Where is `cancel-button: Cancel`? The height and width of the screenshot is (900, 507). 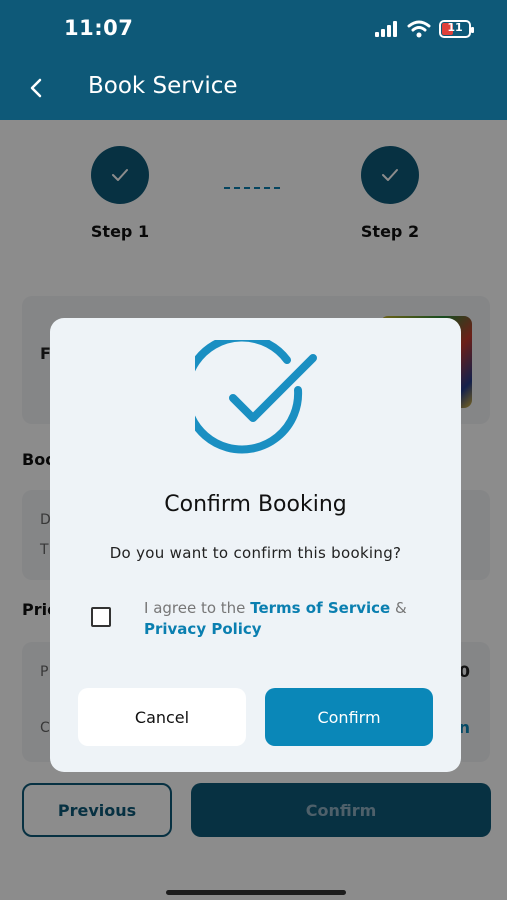 cancel-button: Cancel is located at coordinates (162, 717).